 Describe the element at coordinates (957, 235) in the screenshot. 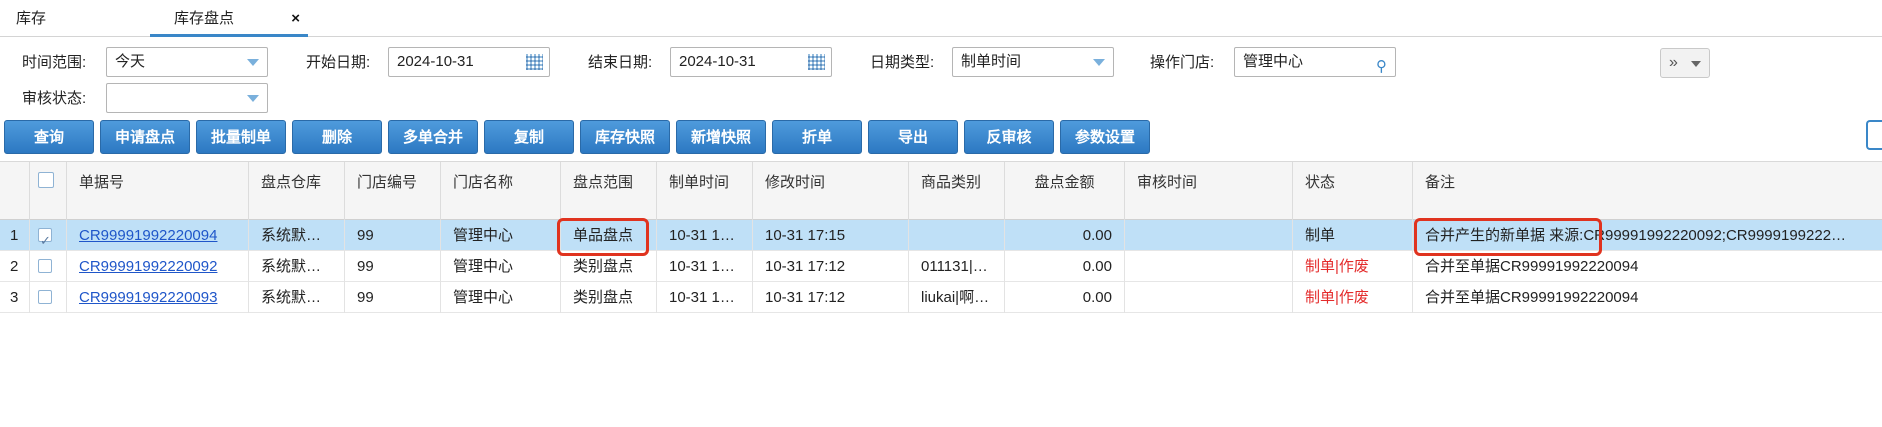

I see `category-cell` at that location.